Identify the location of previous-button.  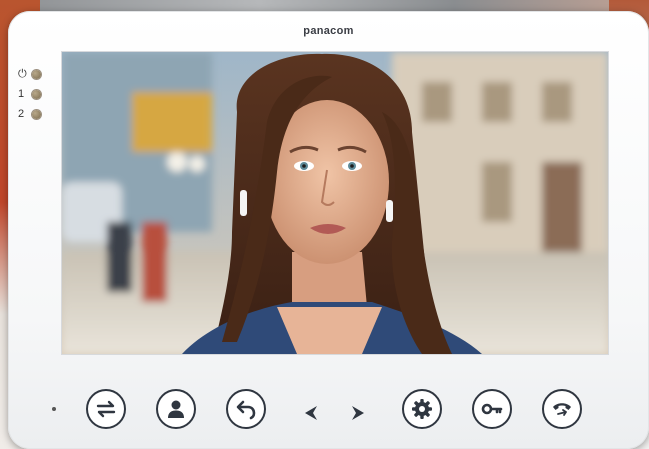
(311, 413).